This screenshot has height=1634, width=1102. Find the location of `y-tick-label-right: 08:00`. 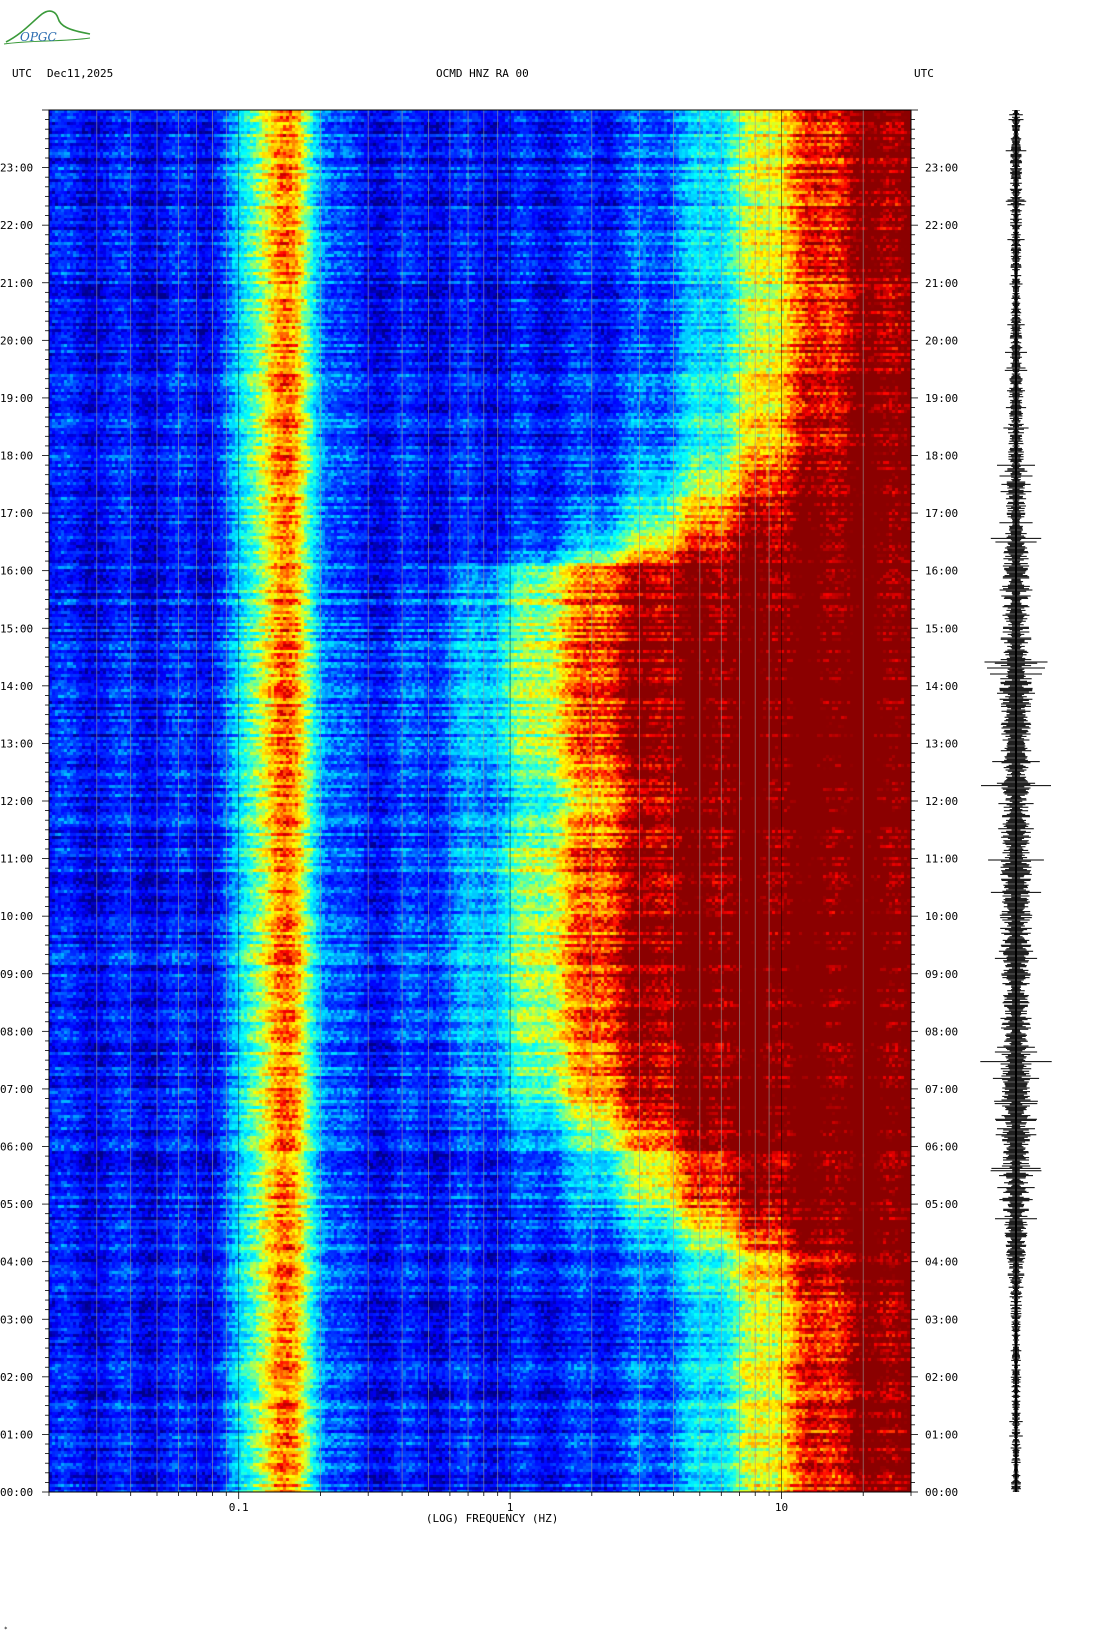

y-tick-label-right: 08:00 is located at coordinates (941, 1031).